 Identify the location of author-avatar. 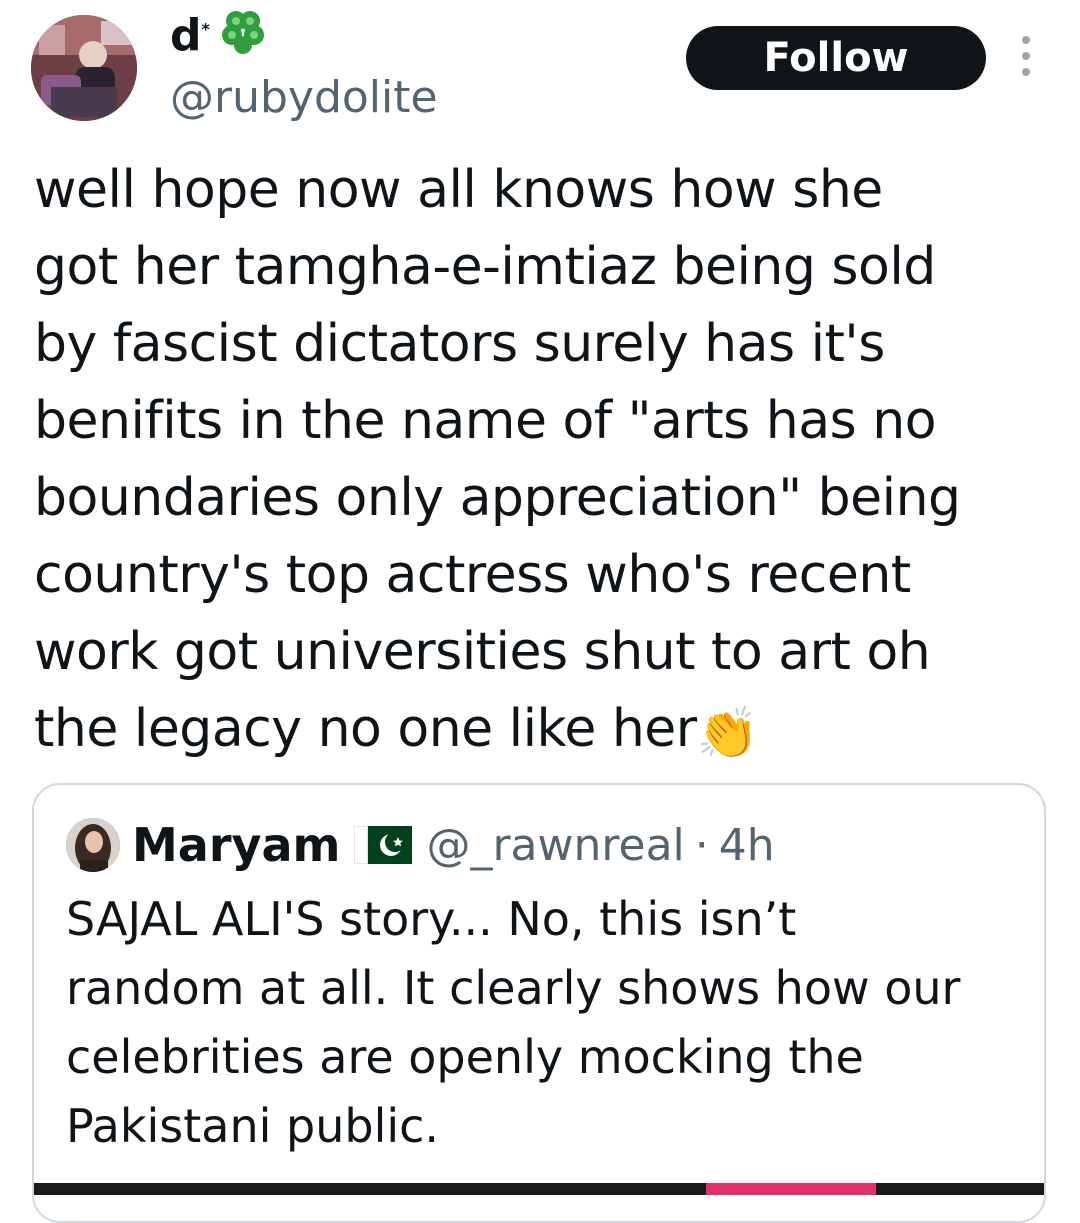
(84, 68).